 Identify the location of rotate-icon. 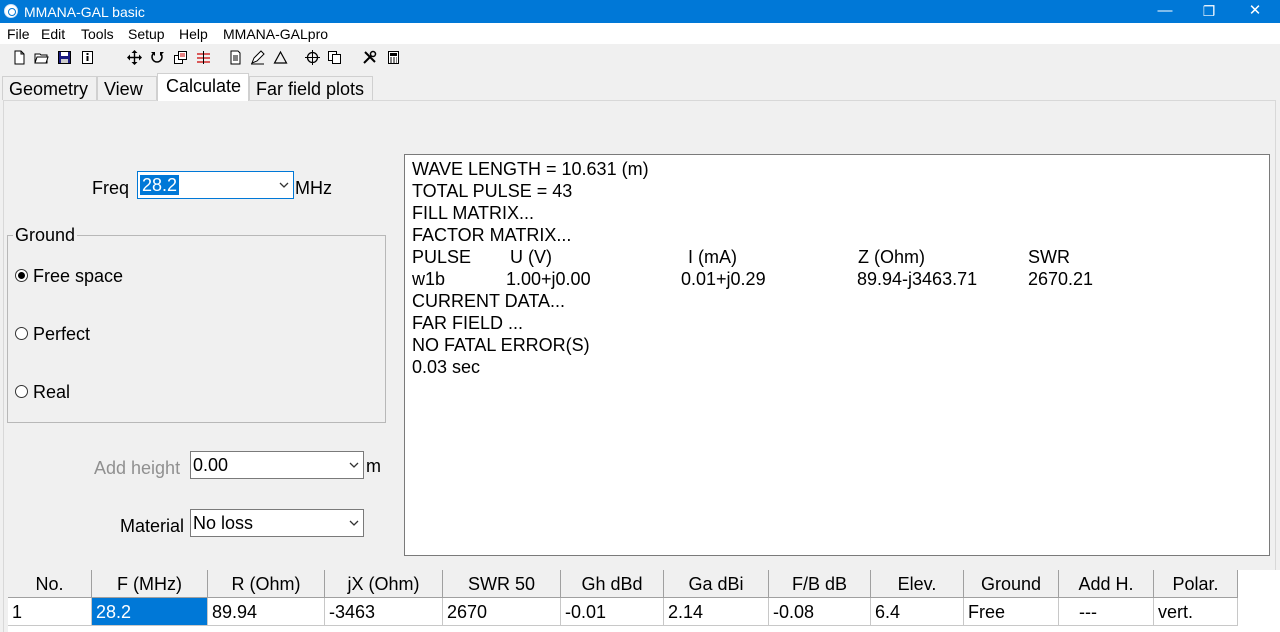
(157, 57).